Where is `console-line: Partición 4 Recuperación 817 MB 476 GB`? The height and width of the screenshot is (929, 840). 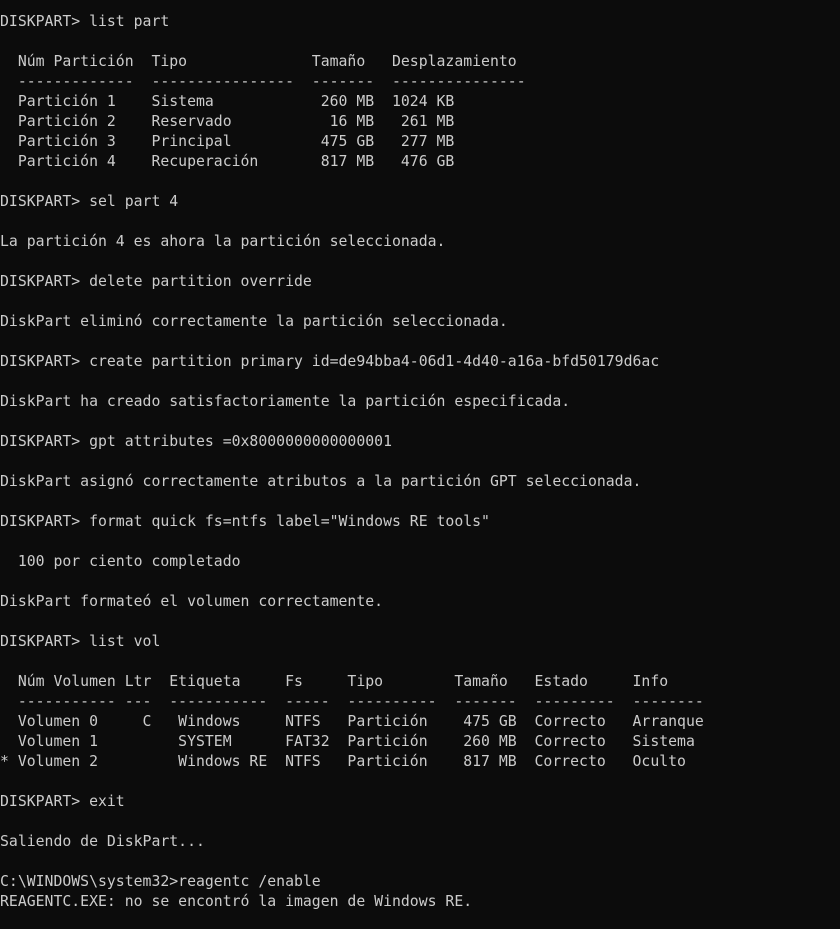 console-line: Partición 4 Recuperación 817 MB 476 GB is located at coordinates (227, 161).